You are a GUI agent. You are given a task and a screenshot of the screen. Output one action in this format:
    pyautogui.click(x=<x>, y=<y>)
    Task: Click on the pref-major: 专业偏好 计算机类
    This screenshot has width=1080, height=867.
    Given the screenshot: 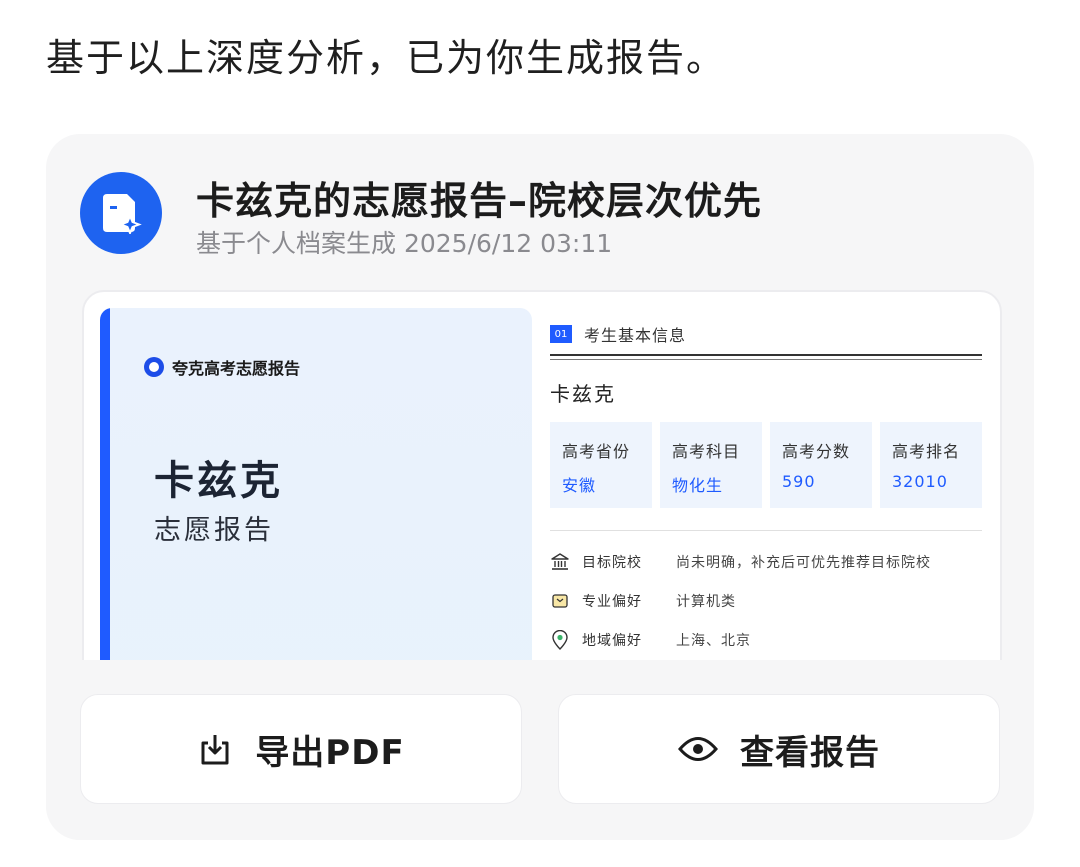 What is the action you would take?
    pyautogui.click(x=643, y=601)
    